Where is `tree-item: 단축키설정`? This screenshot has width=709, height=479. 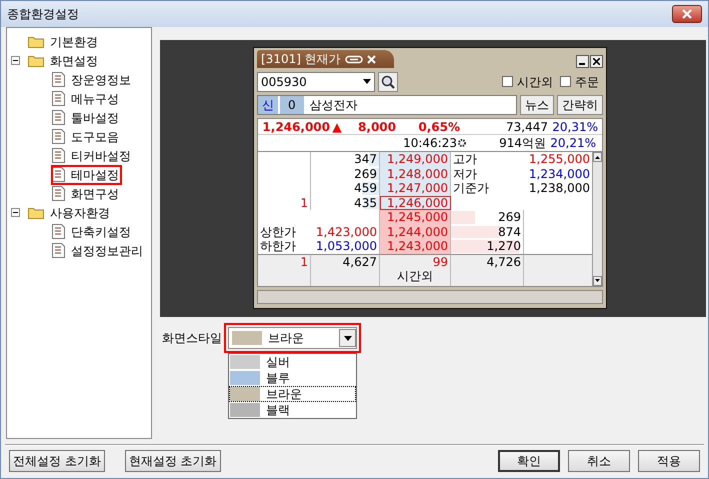
tree-item: 단축키설정 is located at coordinates (92, 231).